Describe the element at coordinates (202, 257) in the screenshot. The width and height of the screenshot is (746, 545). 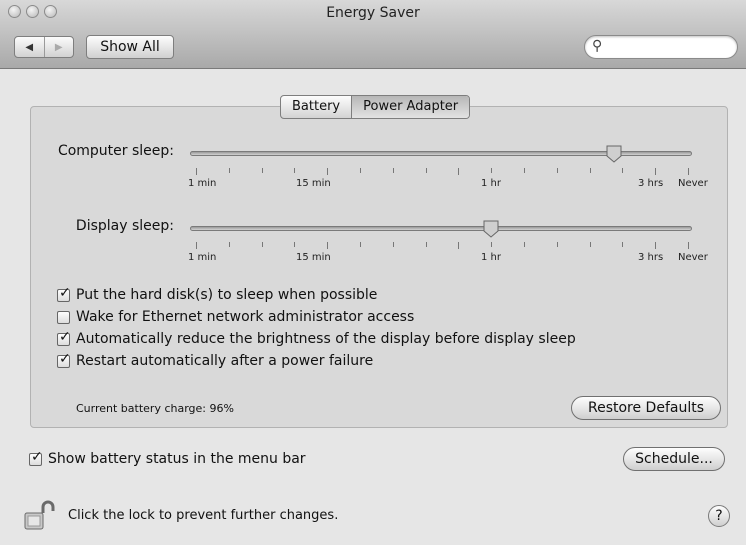
I see `display-sleep-tick-1min: 1 min` at that location.